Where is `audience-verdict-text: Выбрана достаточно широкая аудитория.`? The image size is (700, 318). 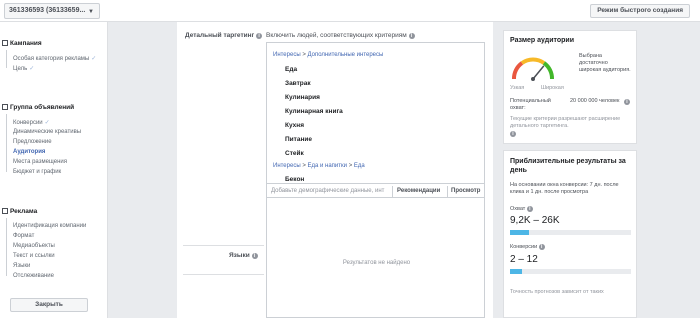 audience-verdict-text: Выбрана достаточно широкая аудитория. is located at coordinates (605, 63).